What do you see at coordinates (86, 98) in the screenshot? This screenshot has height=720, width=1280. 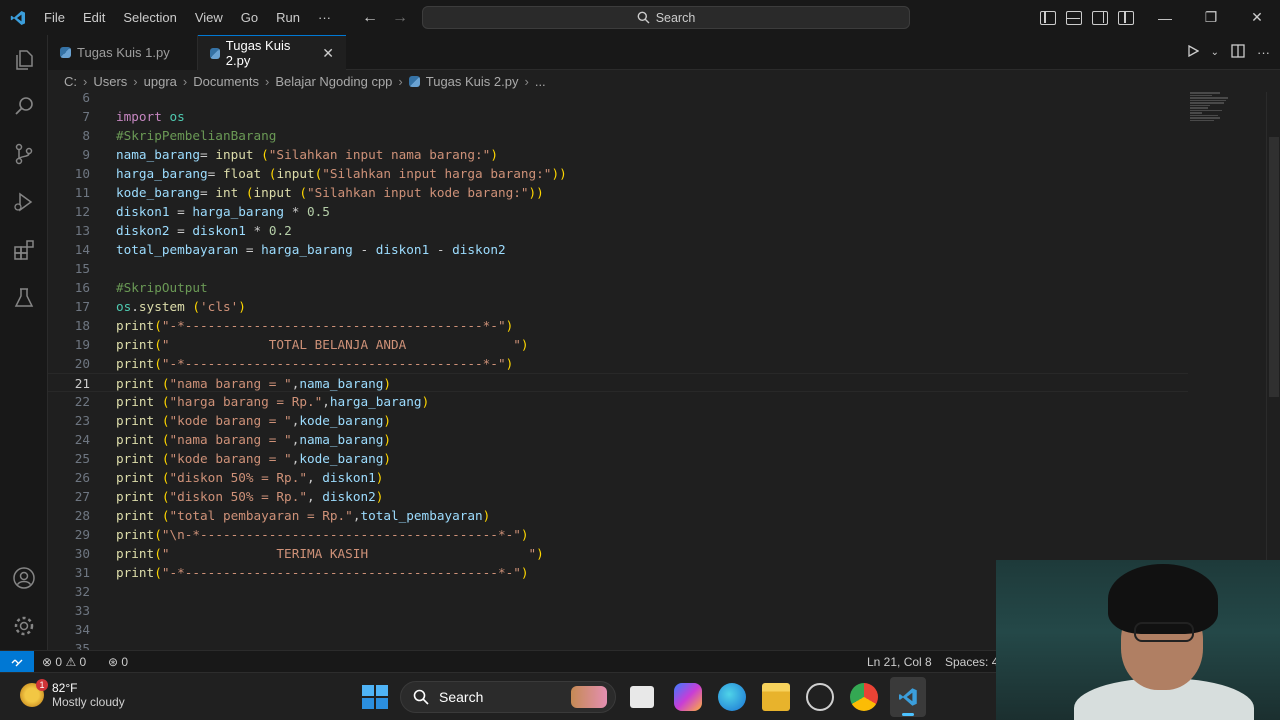 I see `line-number: 6` at bounding box center [86, 98].